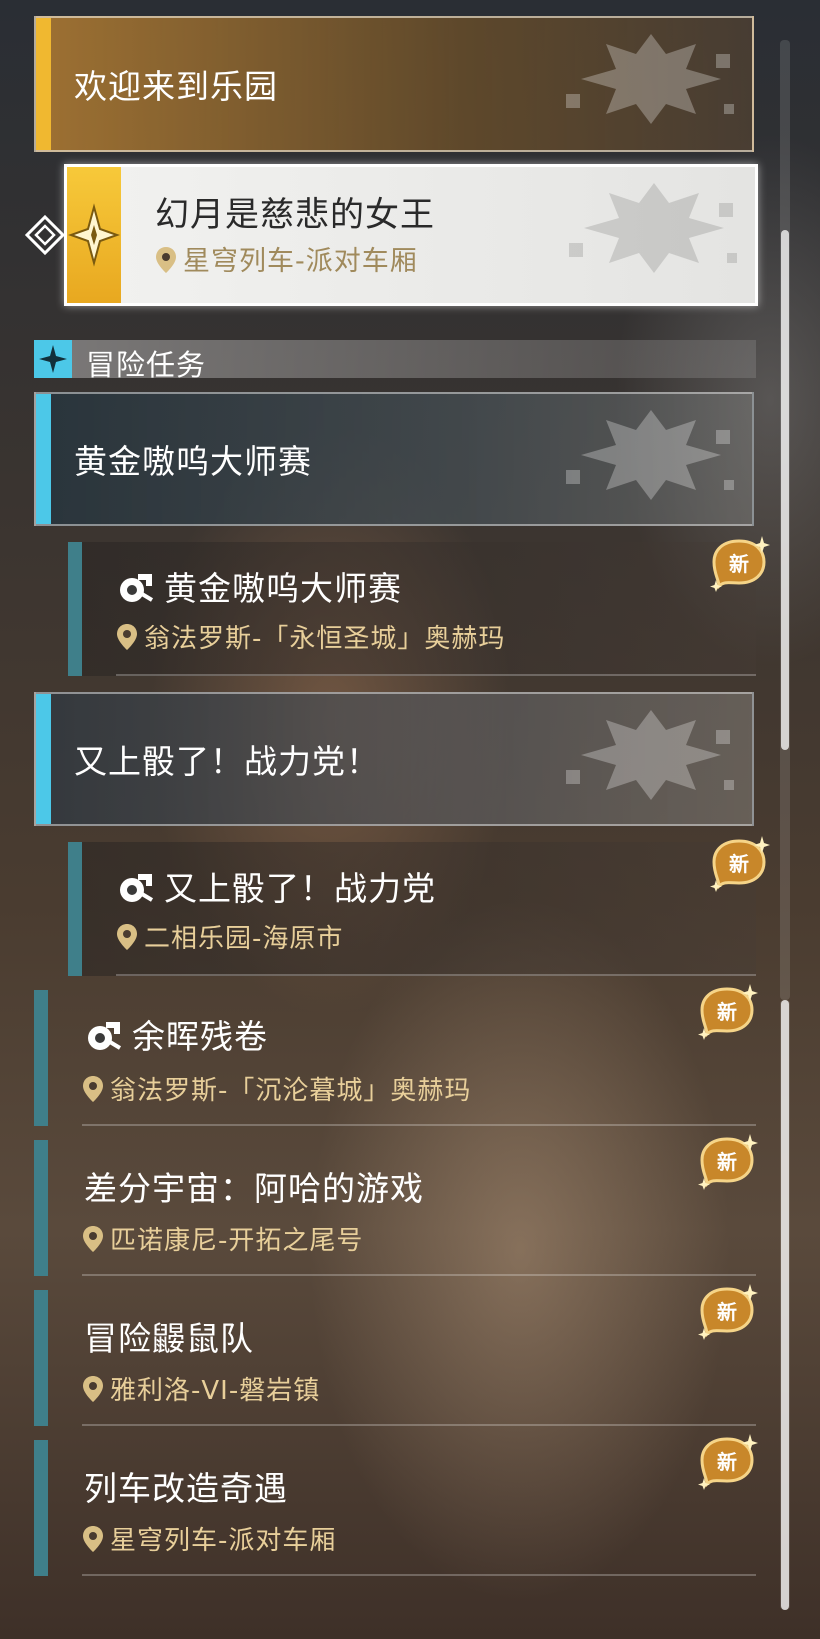 The image size is (820, 1639). Describe the element at coordinates (395, 1058) in the screenshot. I see `quest-item-1: 余晖残卷 翁法罗斯-「沉沦暮城」奥赫玛` at that location.